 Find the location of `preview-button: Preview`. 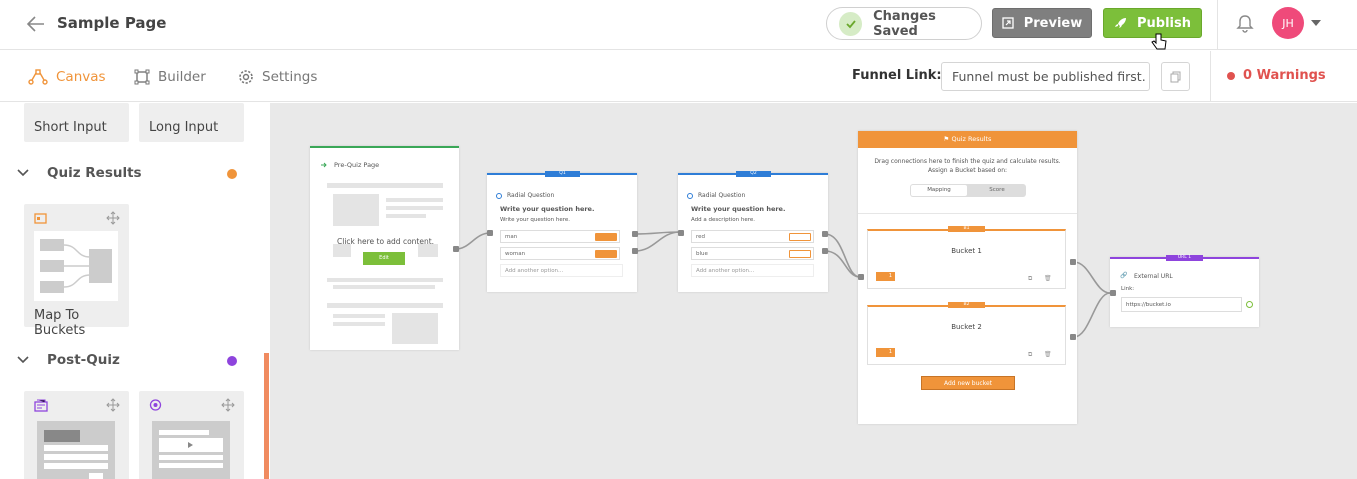

preview-button: Preview is located at coordinates (1042, 23).